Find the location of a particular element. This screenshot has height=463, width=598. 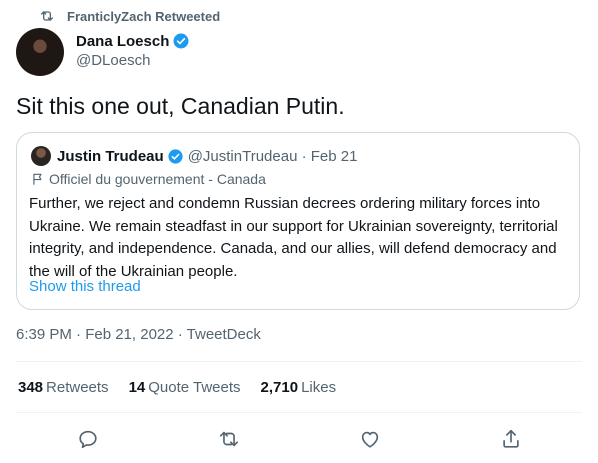

likes-stat: 2,710 Likes is located at coordinates (299, 387).